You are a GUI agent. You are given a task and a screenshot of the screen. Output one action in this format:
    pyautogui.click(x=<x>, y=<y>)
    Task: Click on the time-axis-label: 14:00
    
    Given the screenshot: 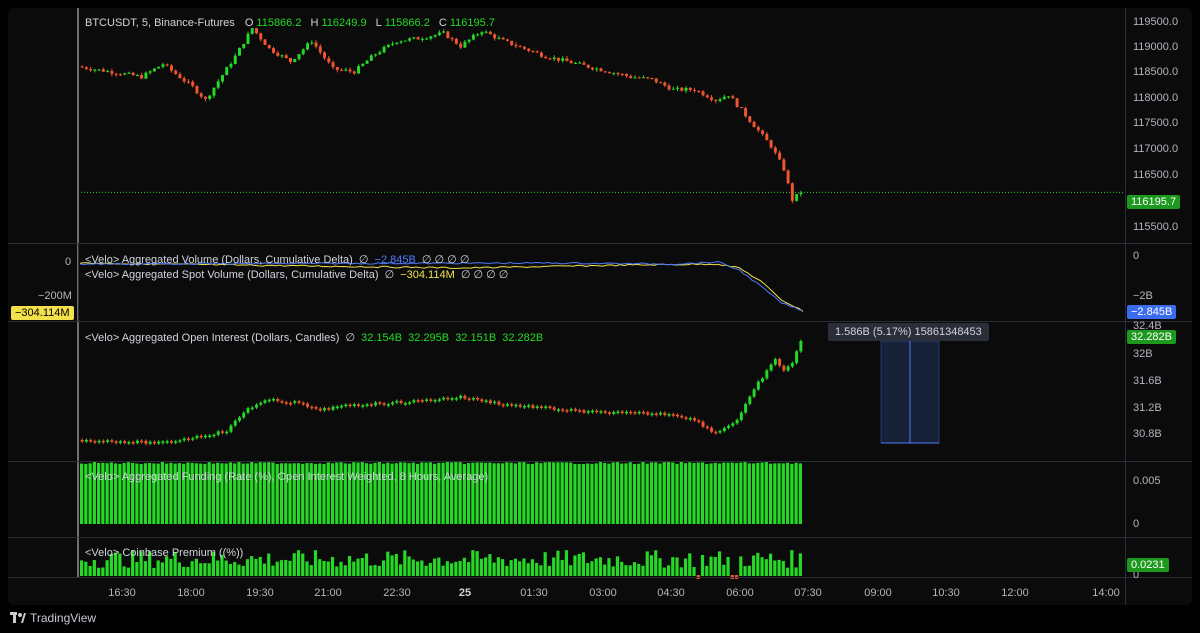 What is the action you would take?
    pyautogui.click(x=1106, y=593)
    